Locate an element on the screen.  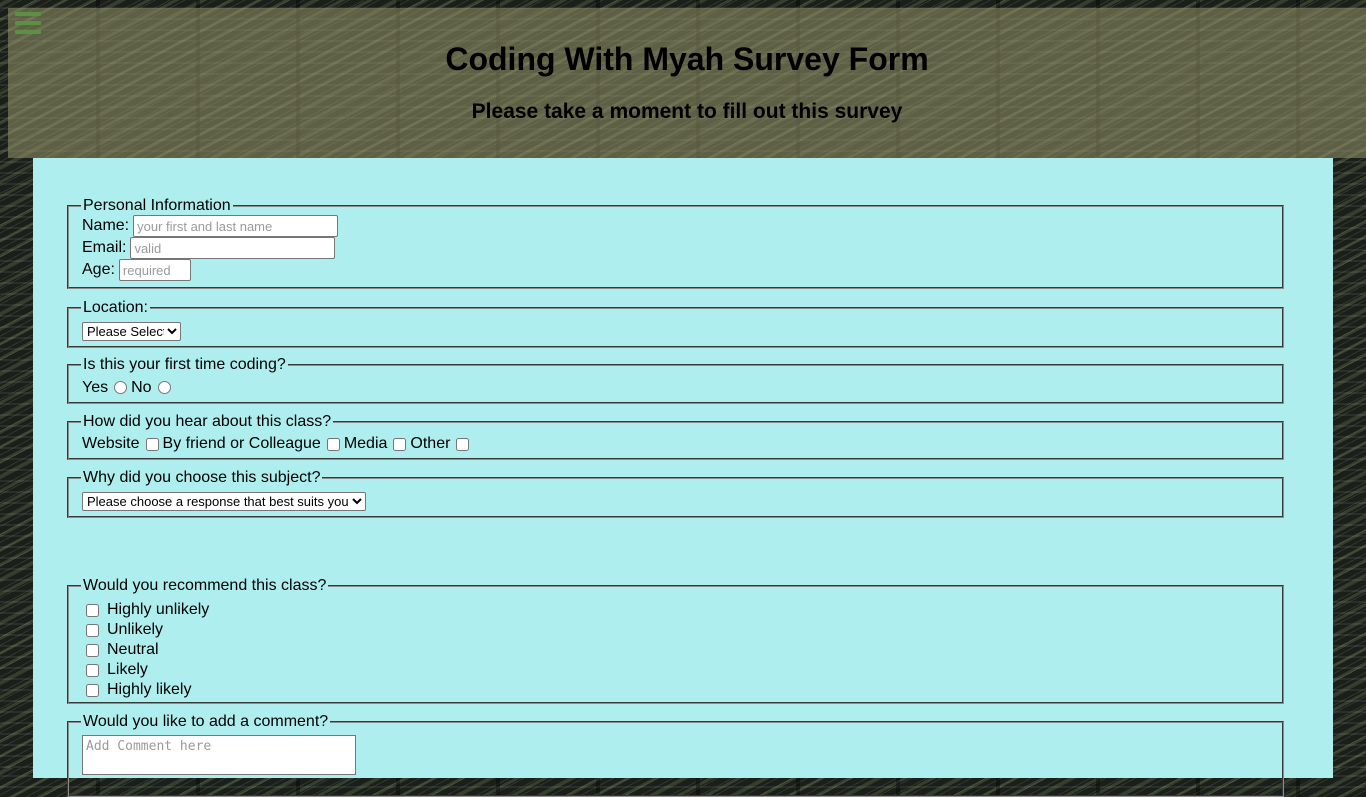
website-checkbox is located at coordinates (152, 444).